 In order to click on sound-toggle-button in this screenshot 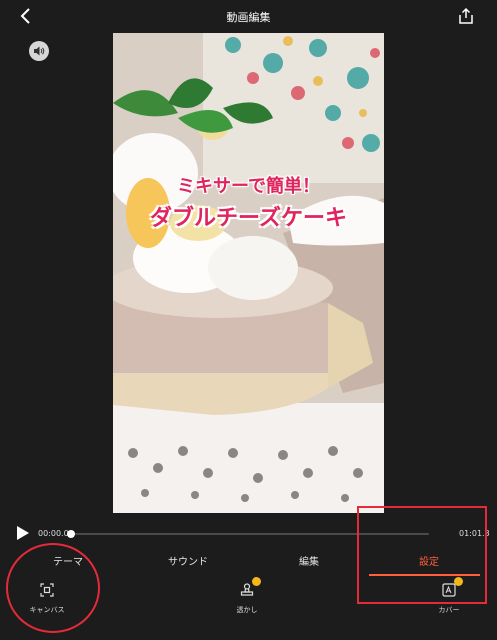, I will do `click(39, 51)`.